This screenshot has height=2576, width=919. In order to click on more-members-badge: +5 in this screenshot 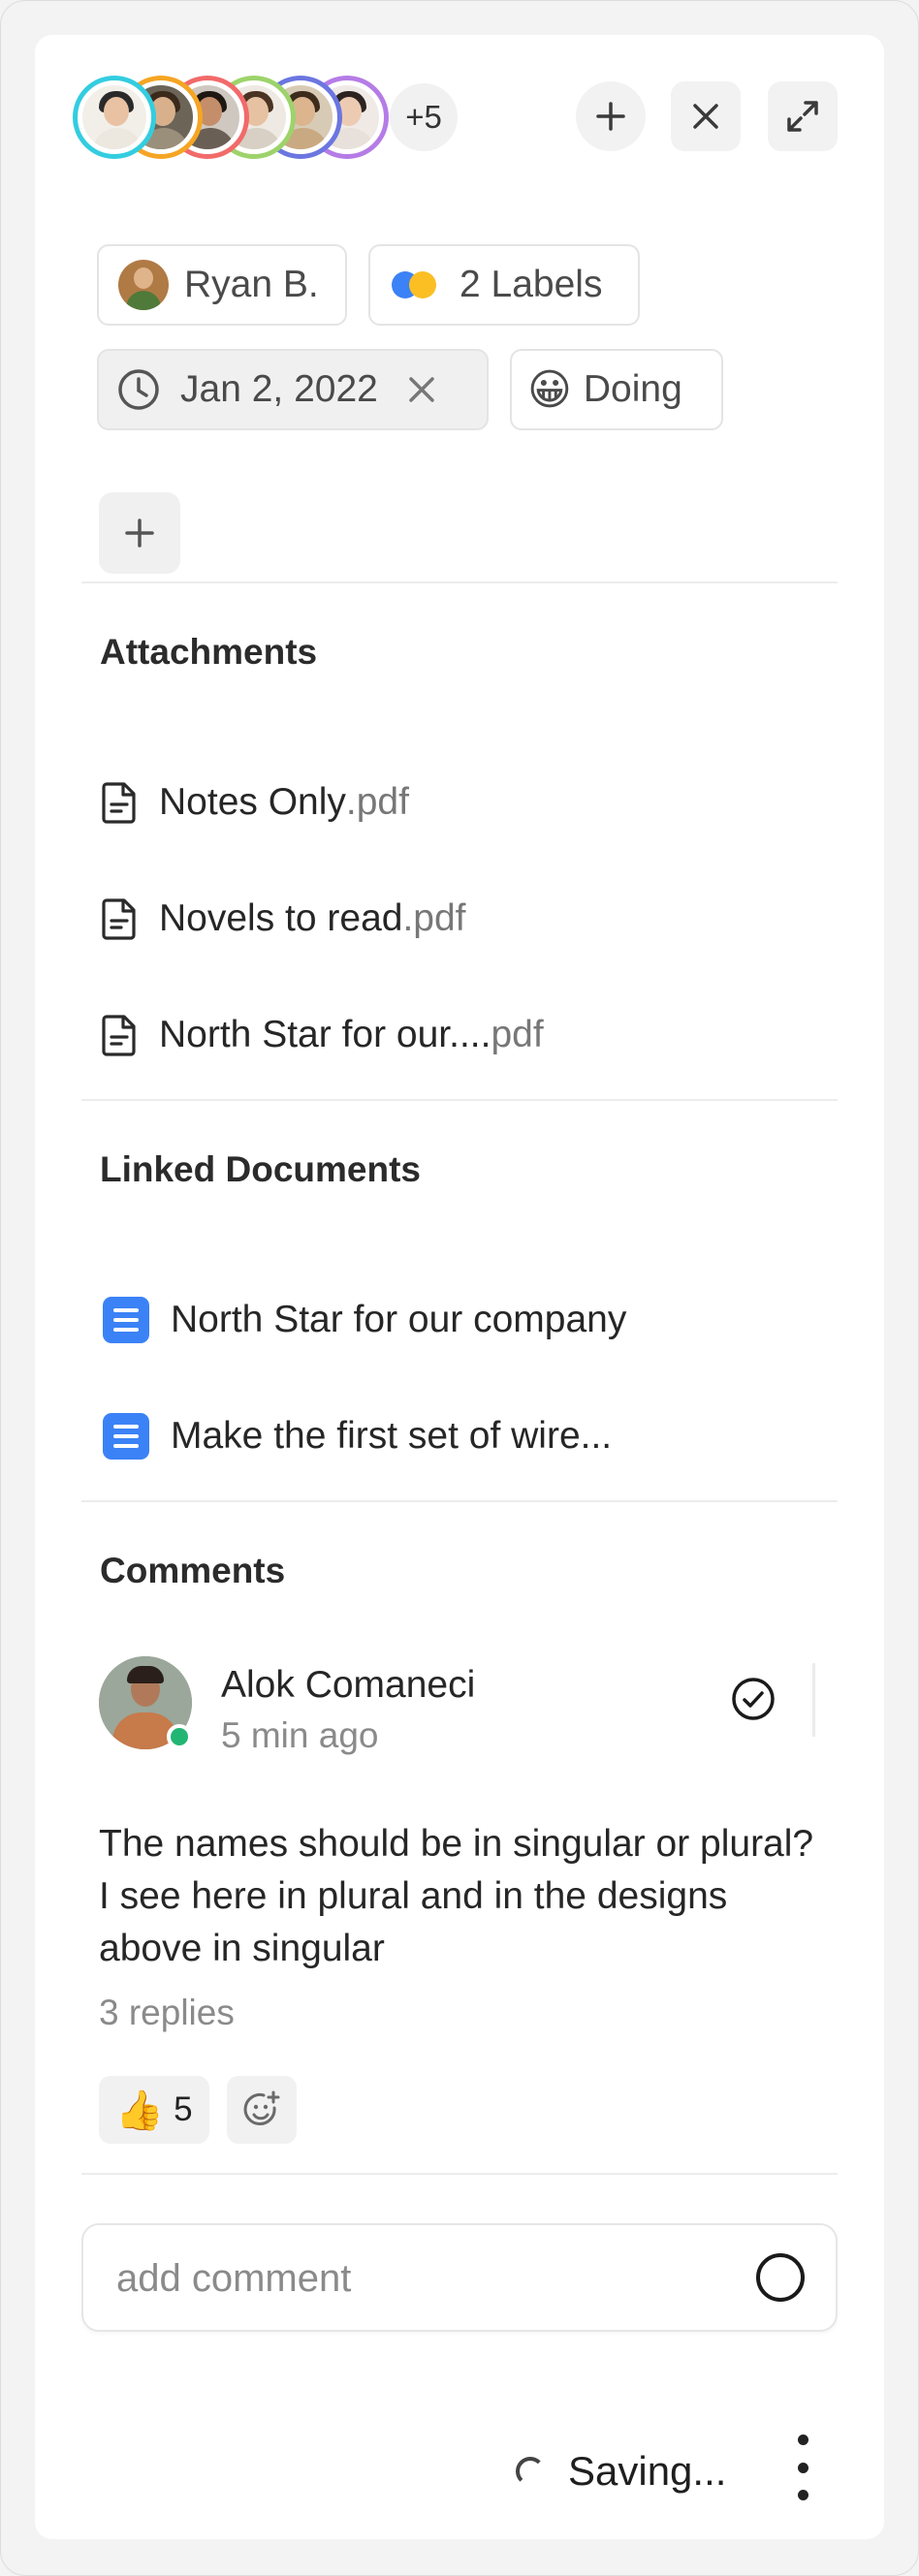, I will do `click(424, 117)`.